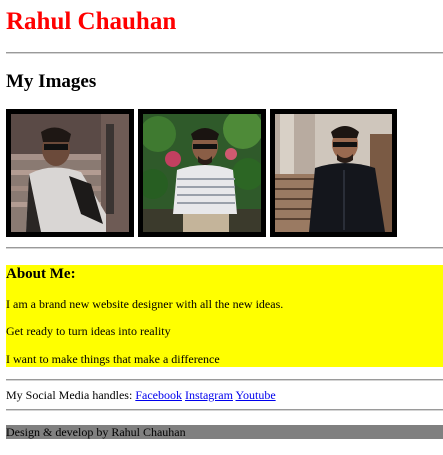  Describe the element at coordinates (224, 248) in the screenshot. I see `divider-middle` at that location.